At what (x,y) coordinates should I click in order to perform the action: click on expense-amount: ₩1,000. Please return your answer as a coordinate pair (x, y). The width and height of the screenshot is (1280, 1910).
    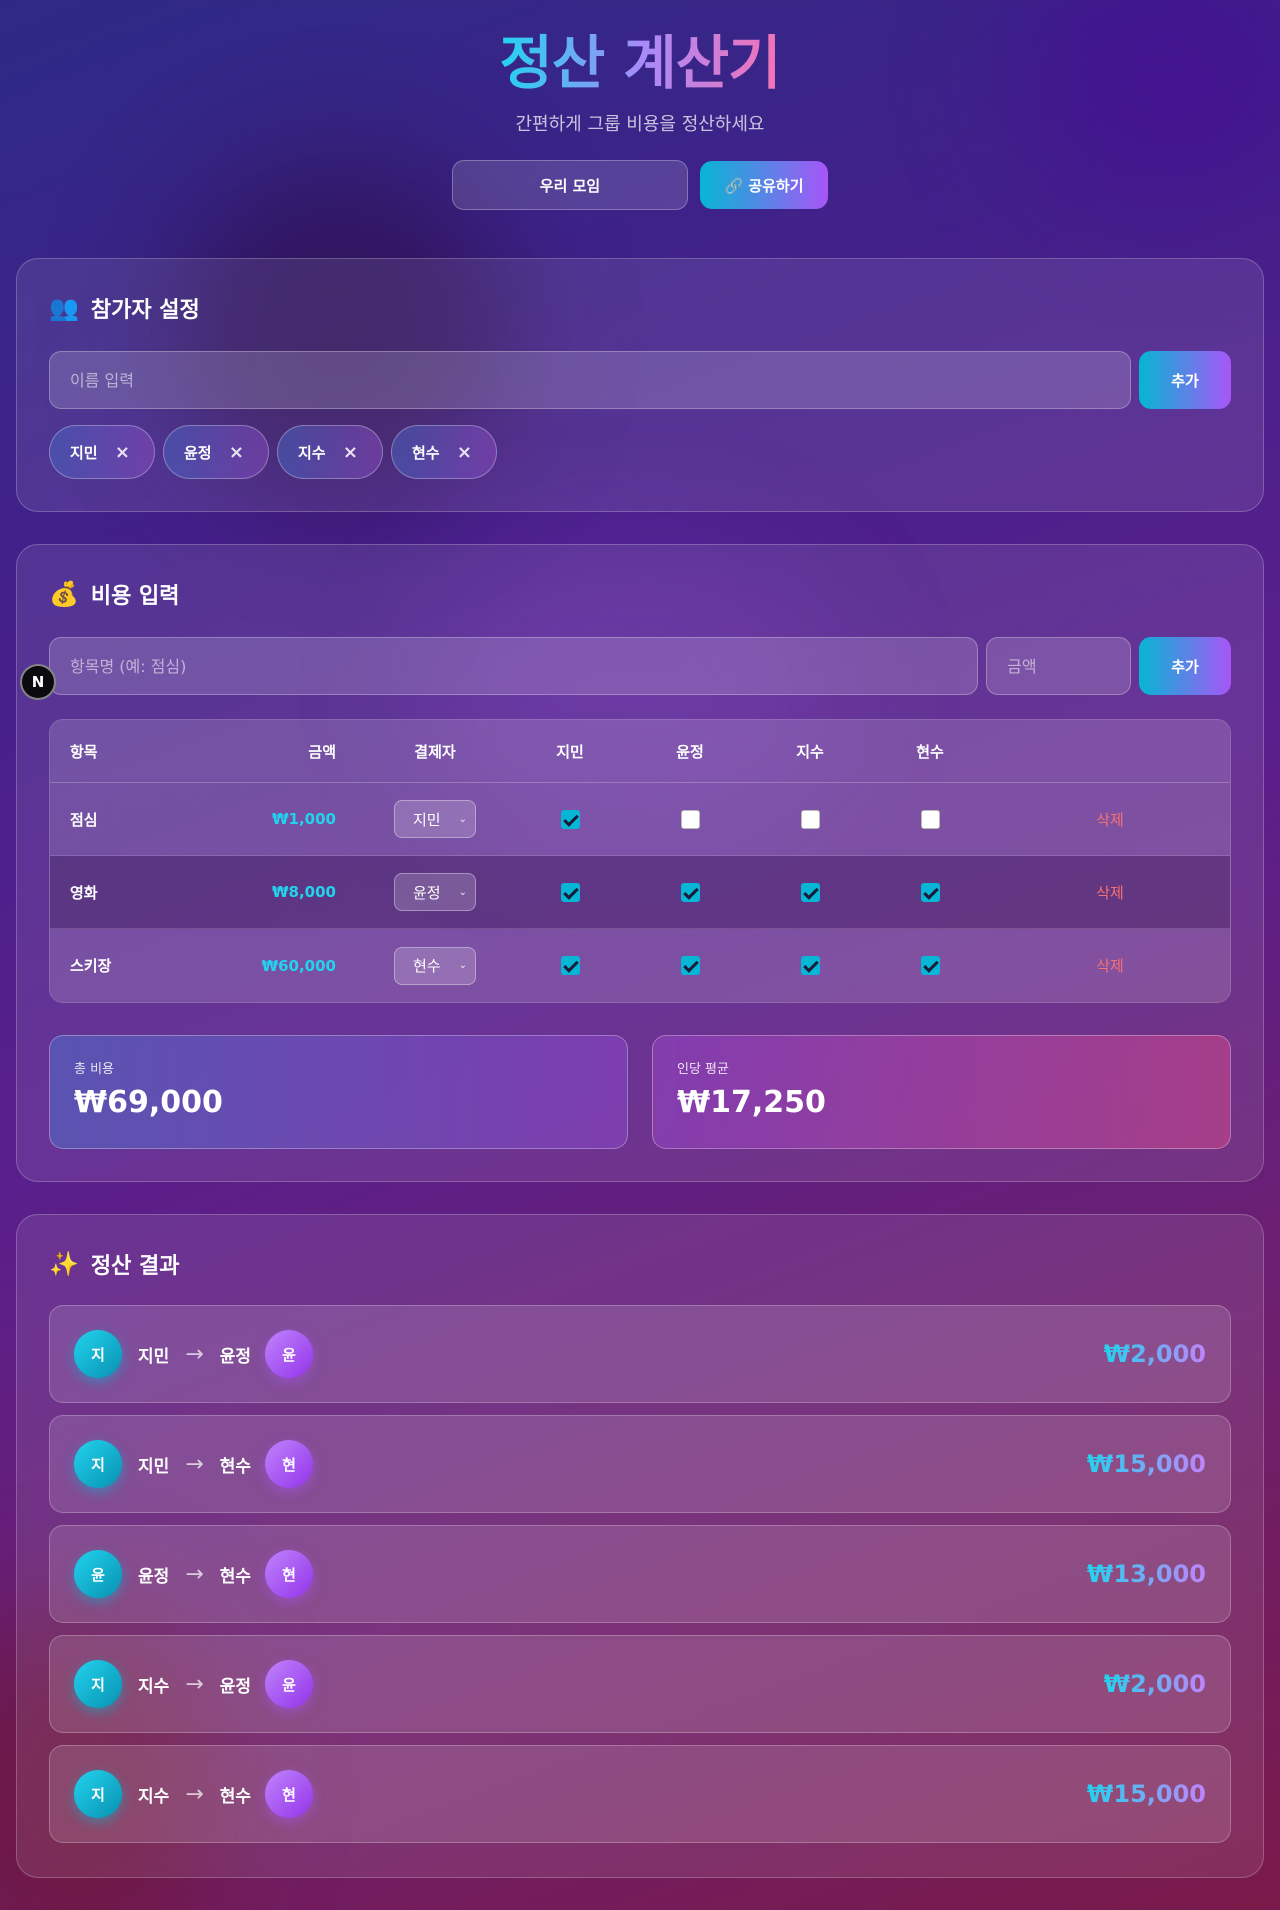
    Looking at the image, I should click on (283, 819).